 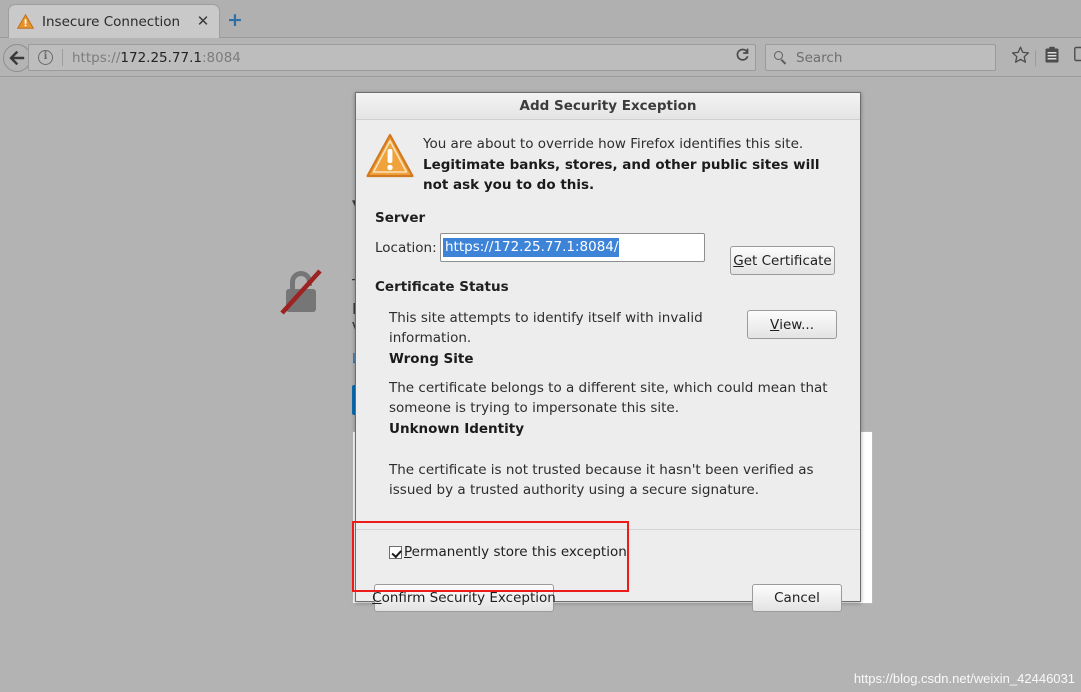 I want to click on certificate-status-heading: Certificate Status, so click(x=442, y=287).